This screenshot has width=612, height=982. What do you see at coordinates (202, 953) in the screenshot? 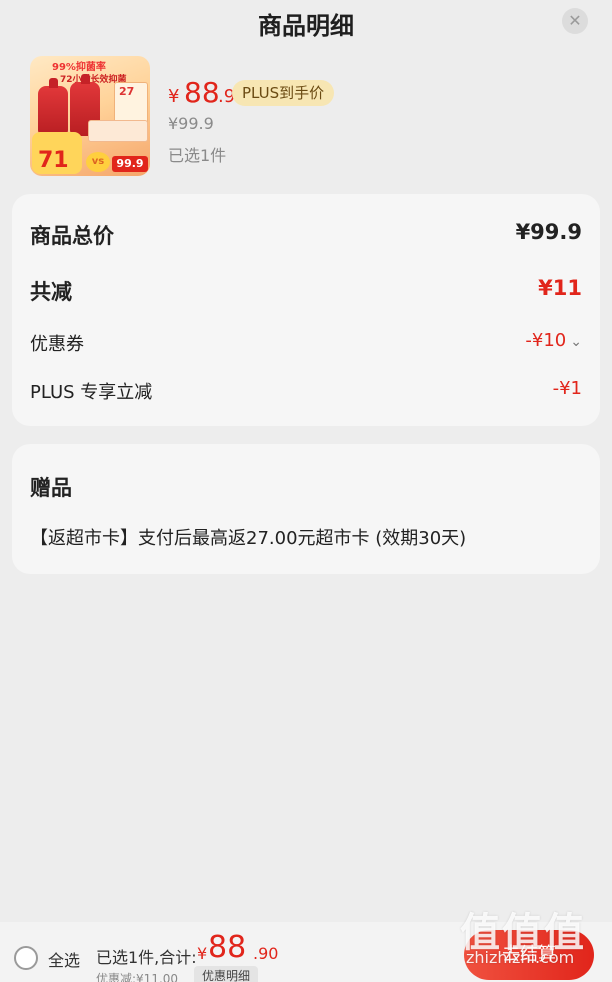
I see `sum-symbol: ¥` at bounding box center [202, 953].